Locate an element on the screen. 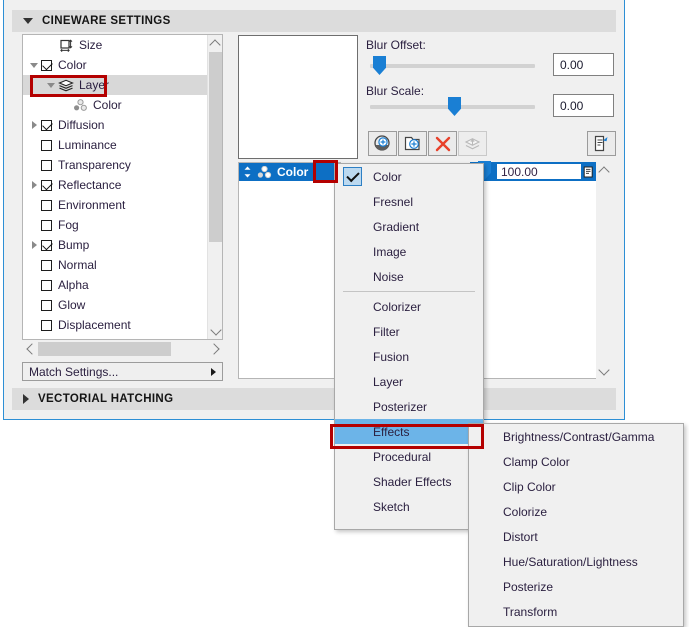 The height and width of the screenshot is (627, 689). submenu-item-clip-color: Clip Color is located at coordinates (576, 486).